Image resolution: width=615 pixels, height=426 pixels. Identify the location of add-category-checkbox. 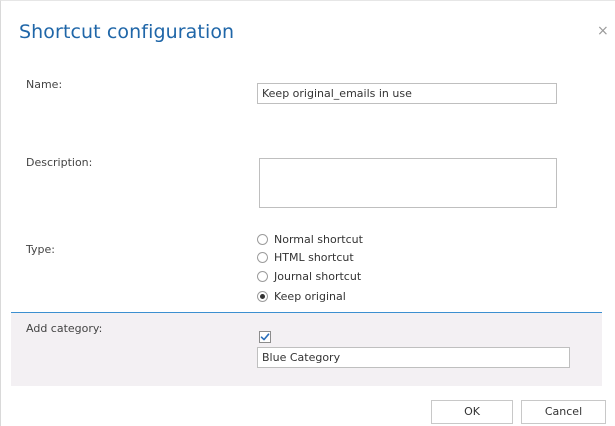
(265, 337).